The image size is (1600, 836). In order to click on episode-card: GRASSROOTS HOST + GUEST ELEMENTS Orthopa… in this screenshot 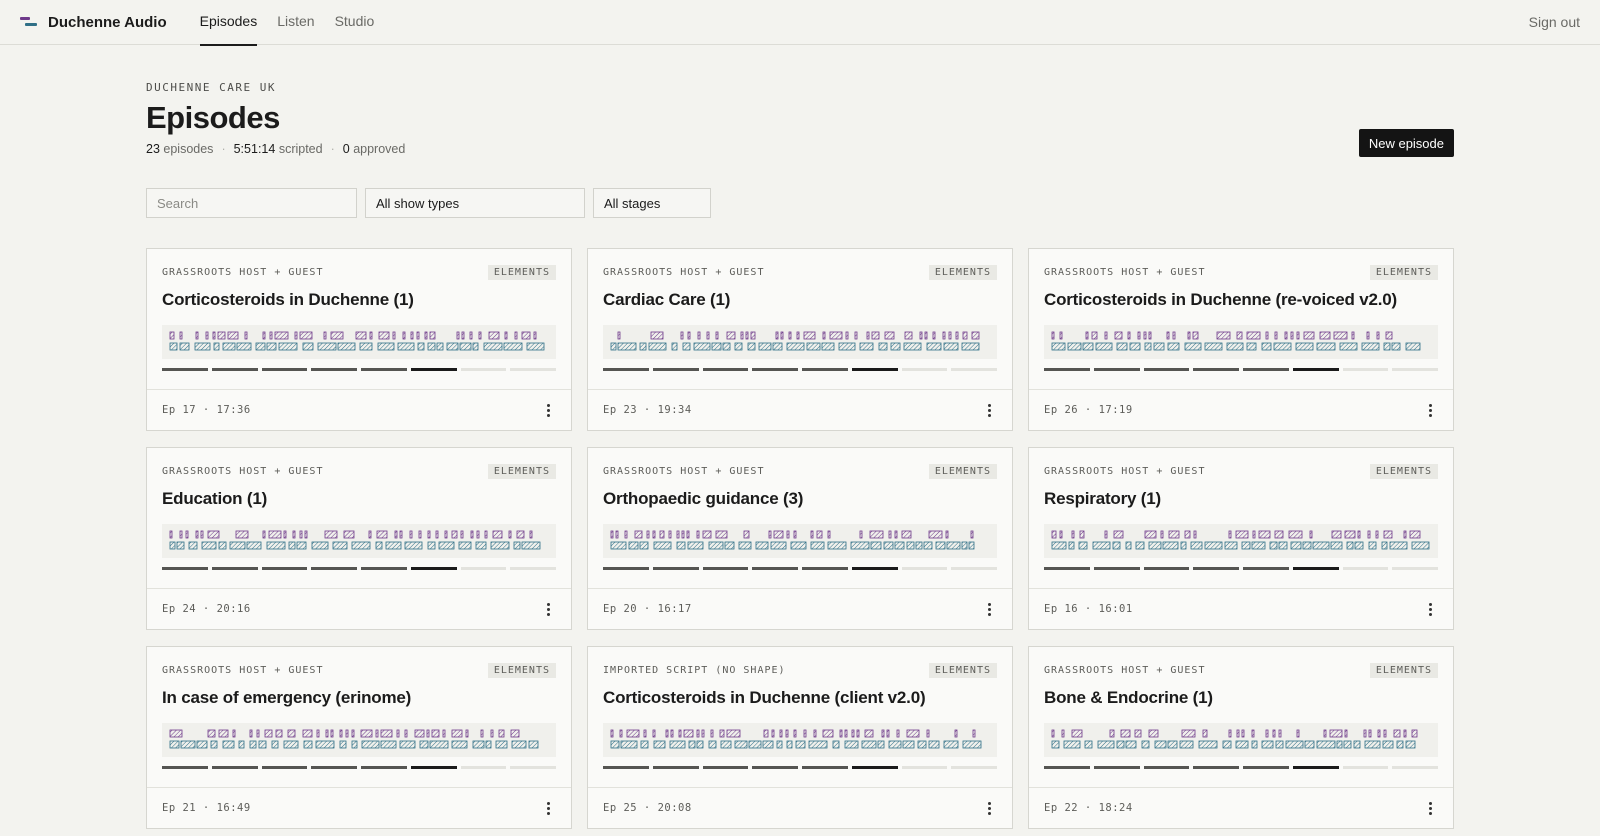, I will do `click(800, 538)`.